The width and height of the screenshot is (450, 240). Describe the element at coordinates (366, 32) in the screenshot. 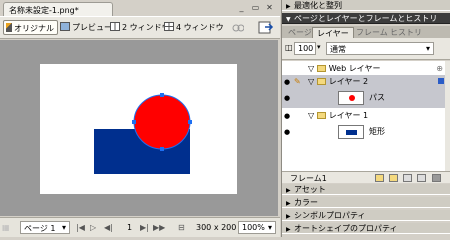

I see `panel-tabs: ページ レイヤー フレーム ヒストリ` at that location.